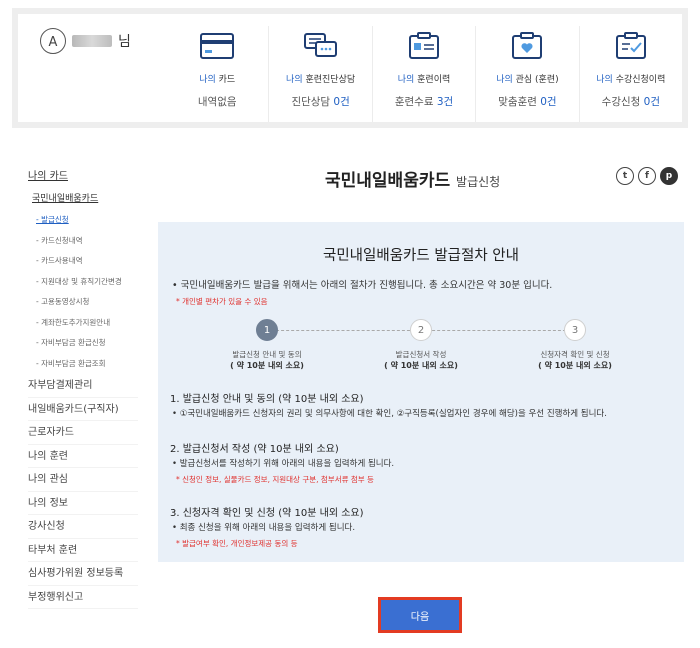  Describe the element at coordinates (330, 80) in the screenshot. I see `summary-item-title: 훈련진단상담` at that location.